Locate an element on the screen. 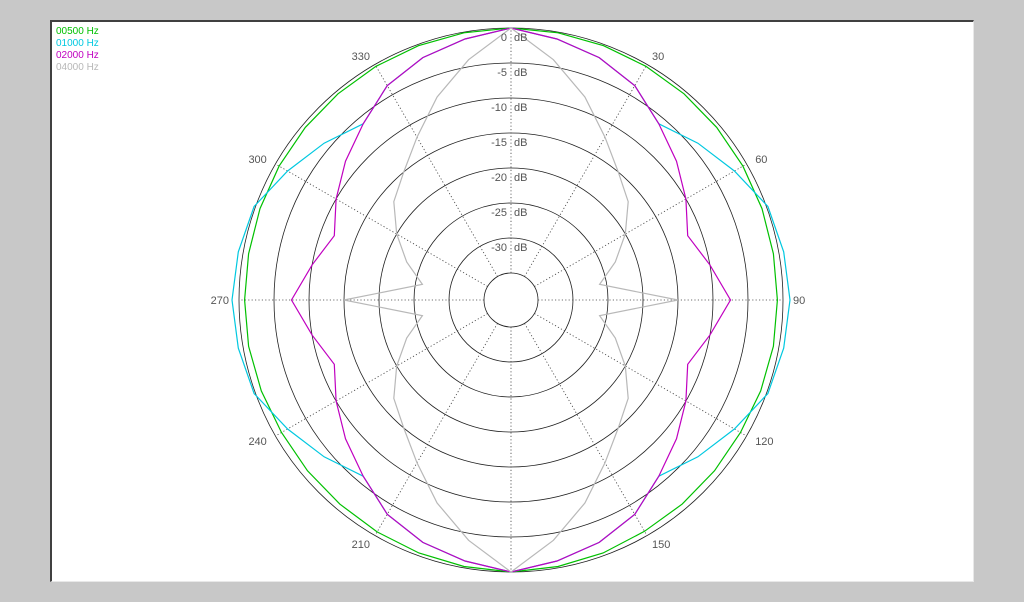 This screenshot has height=602, width=1024. ring-label: 0 is located at coordinates (504, 38).